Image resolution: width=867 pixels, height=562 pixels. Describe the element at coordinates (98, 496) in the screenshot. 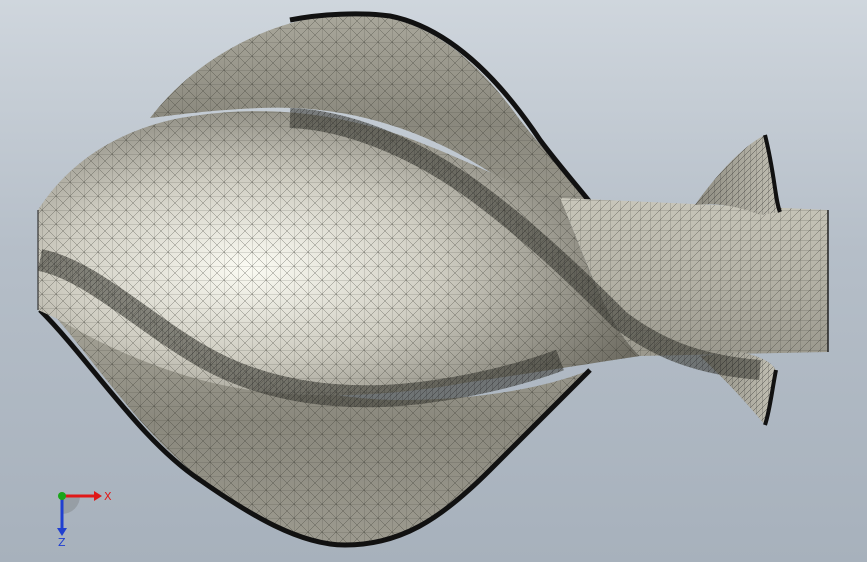

I see `x-axis-arrowhead` at that location.